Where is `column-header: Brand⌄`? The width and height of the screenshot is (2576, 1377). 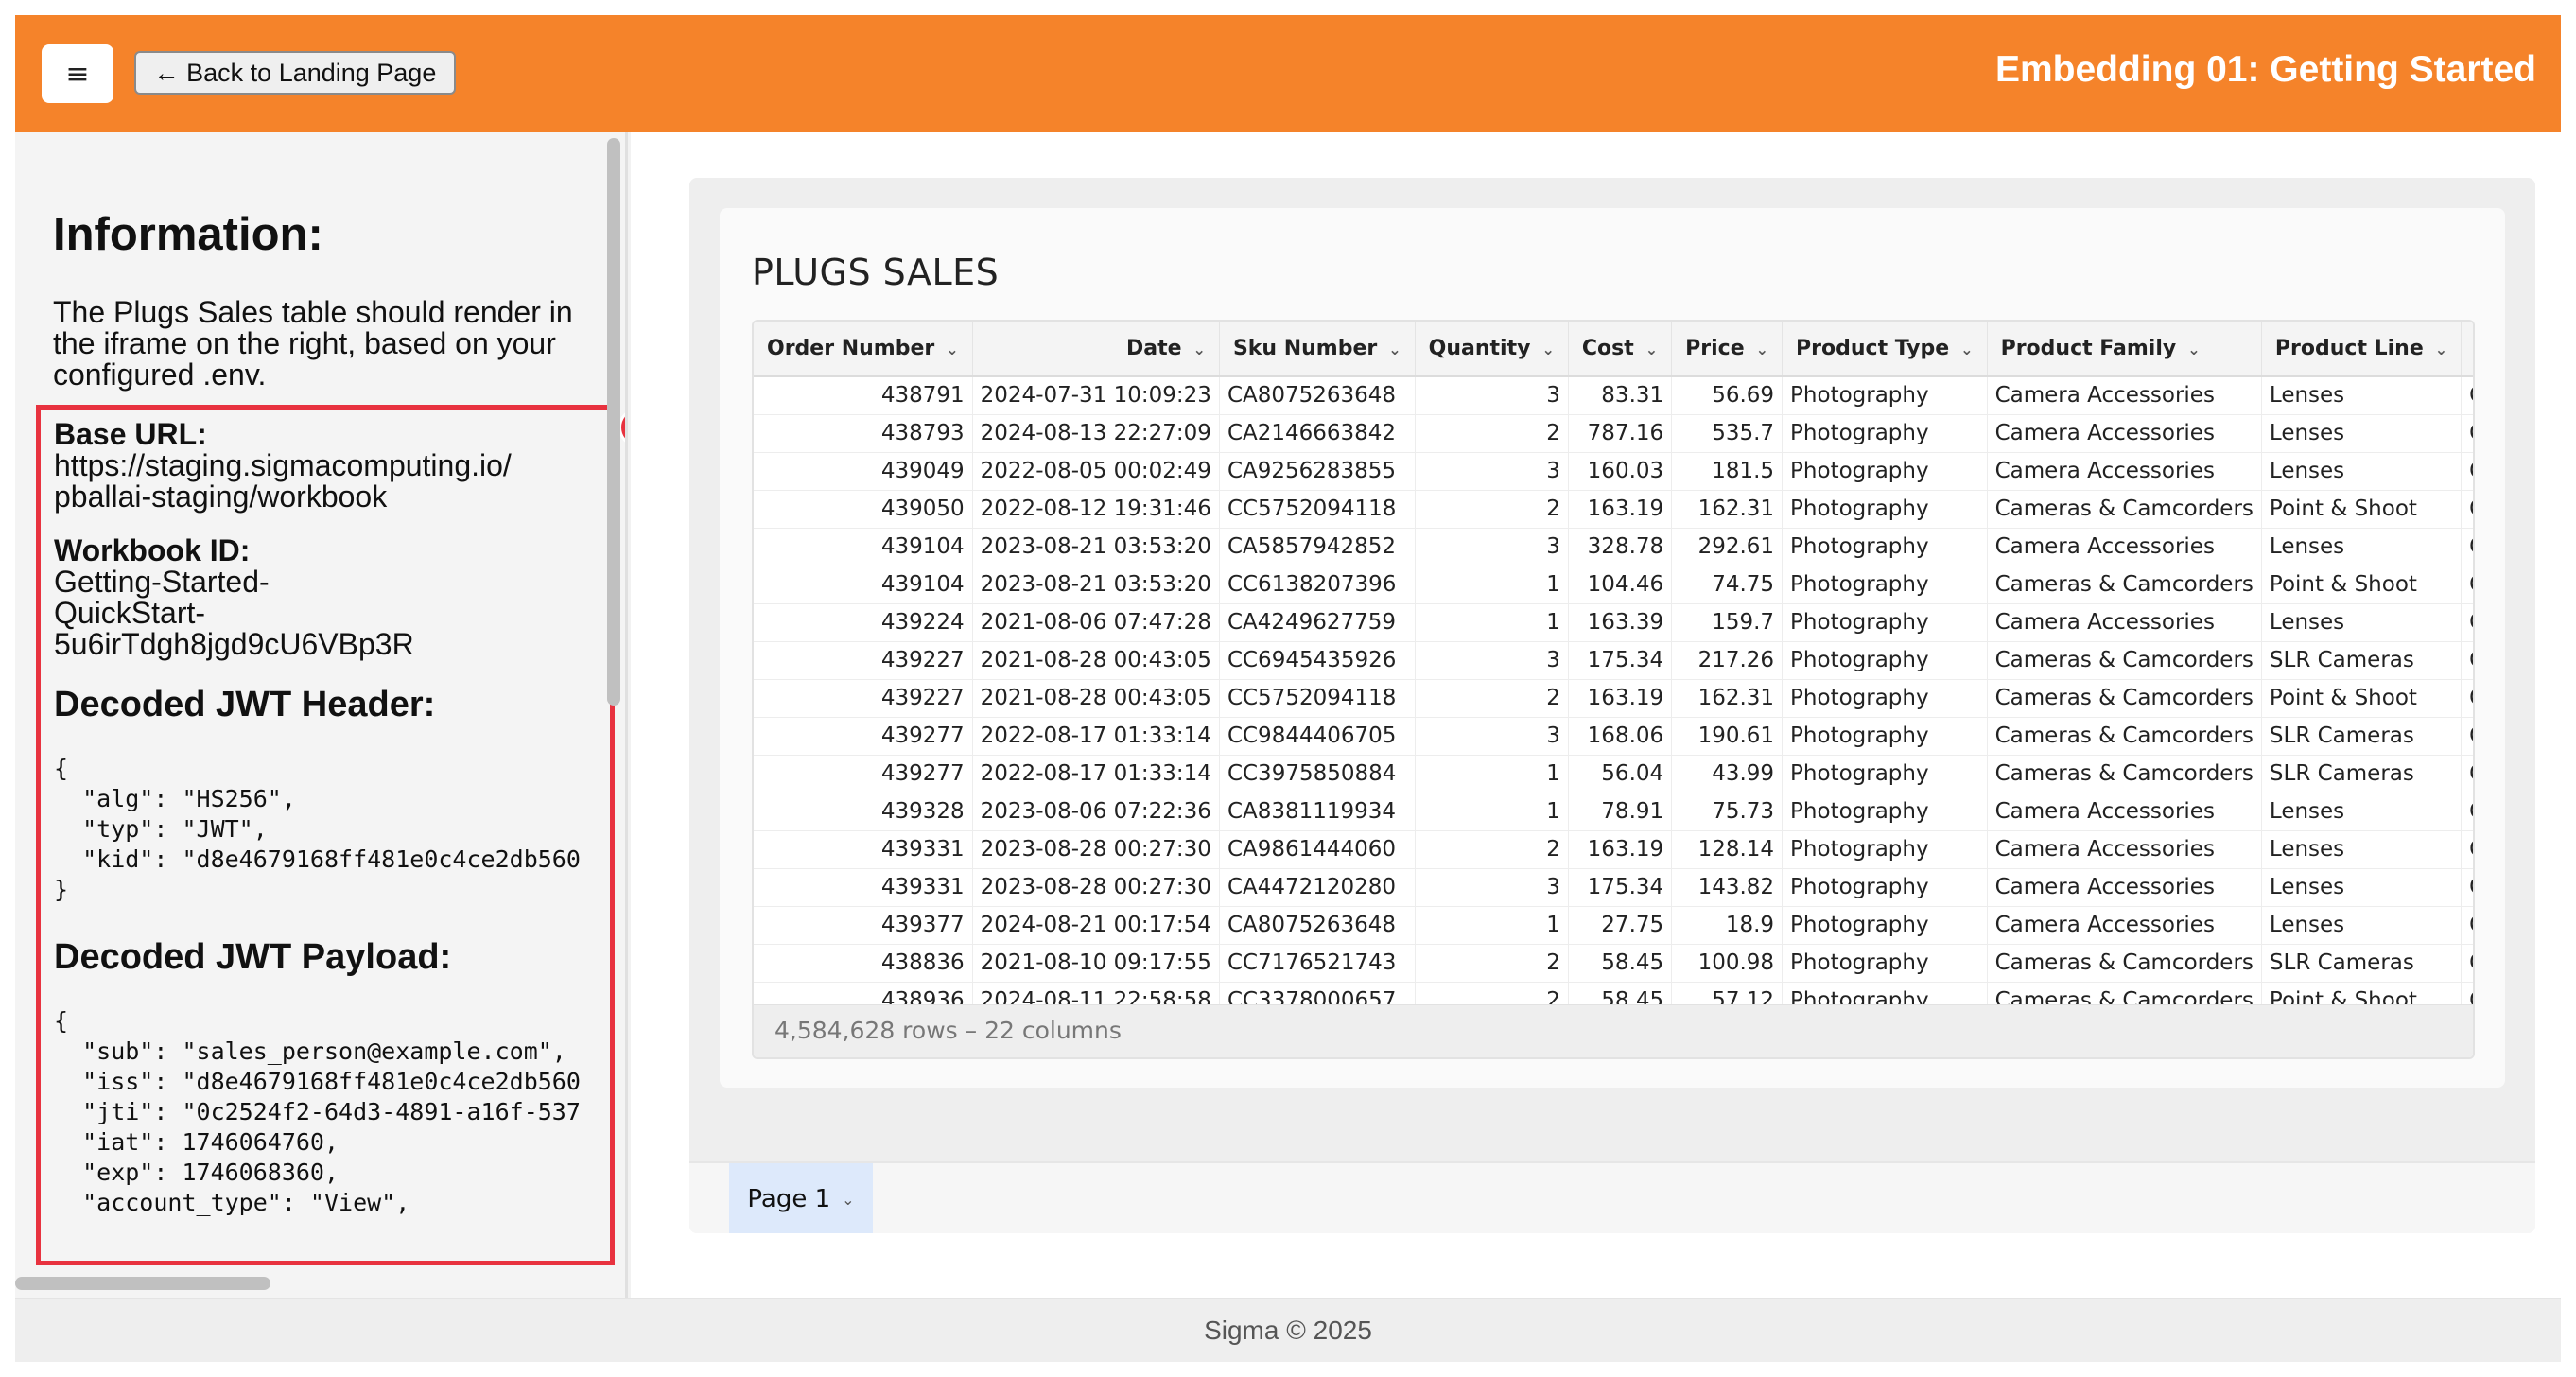 column-header: Brand⌄ is located at coordinates (2467, 349).